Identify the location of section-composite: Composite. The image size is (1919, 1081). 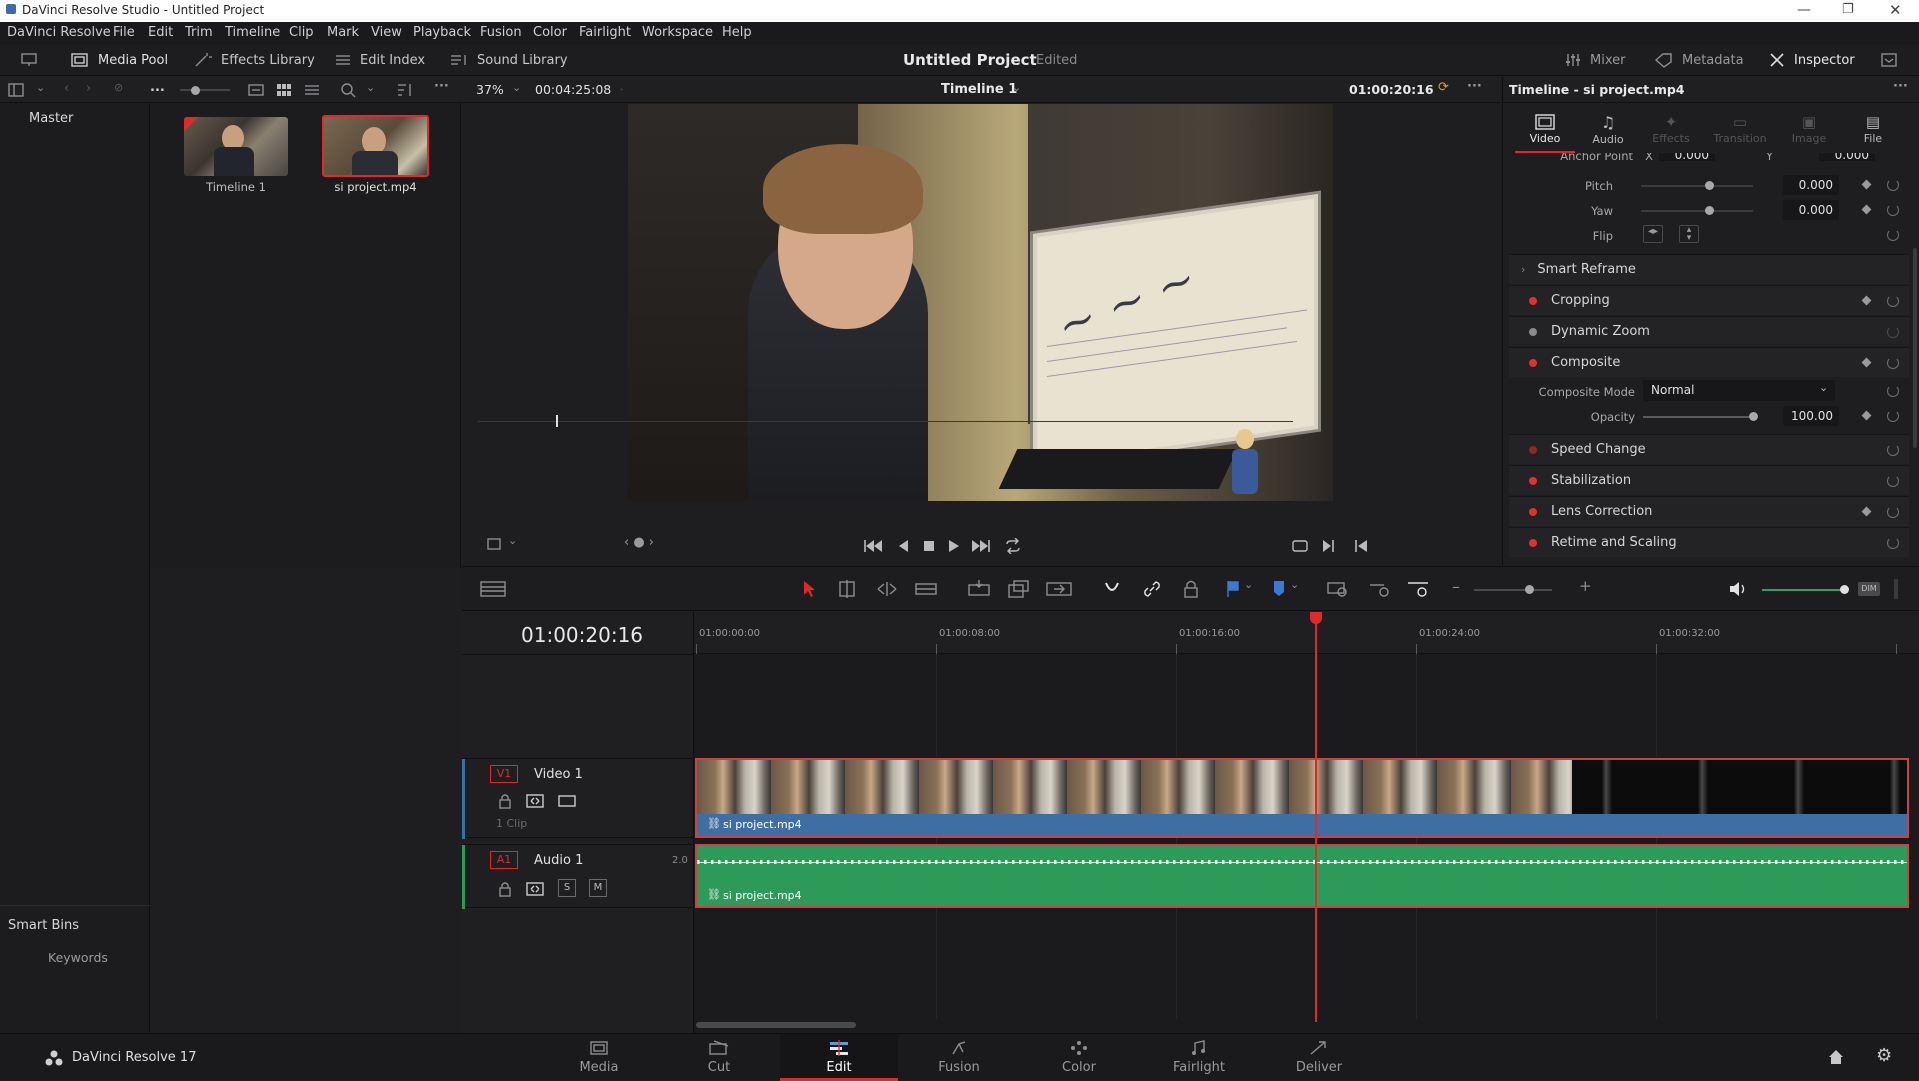
(1709, 362).